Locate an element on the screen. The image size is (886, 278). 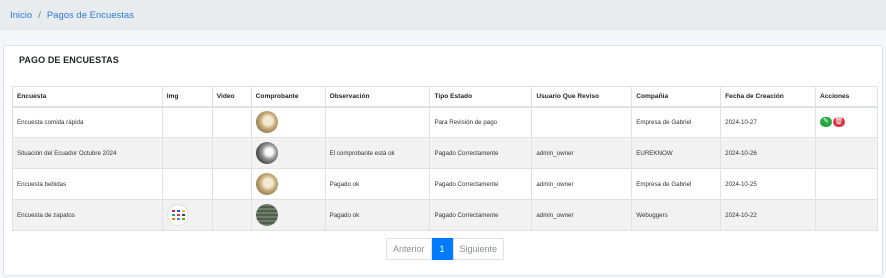
page-1-button: 1 is located at coordinates (442, 249).